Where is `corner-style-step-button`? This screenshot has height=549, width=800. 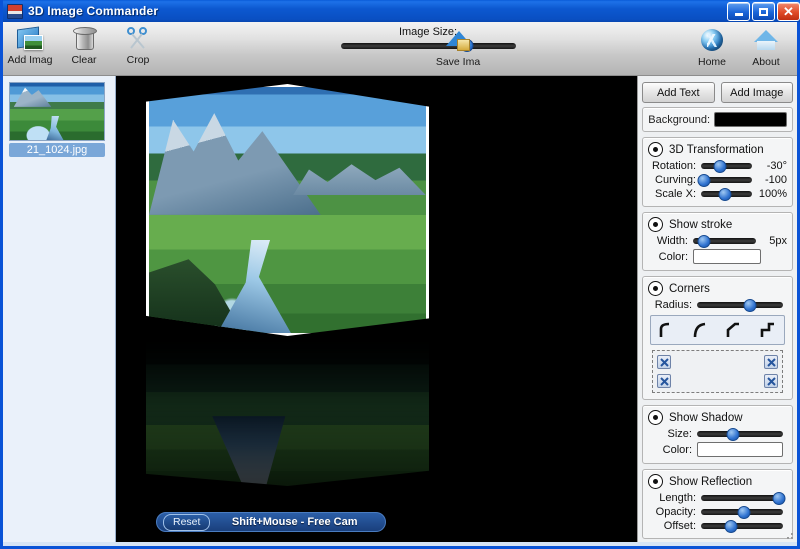 corner-style-step-button is located at coordinates (768, 330).